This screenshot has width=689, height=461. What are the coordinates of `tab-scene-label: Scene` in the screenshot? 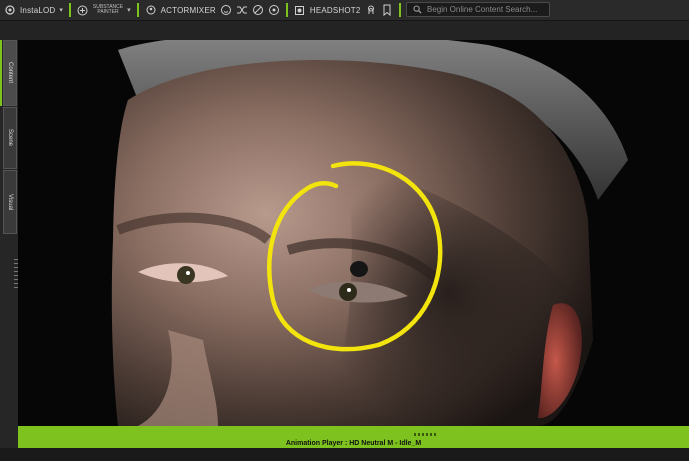 It's located at (10, 138).